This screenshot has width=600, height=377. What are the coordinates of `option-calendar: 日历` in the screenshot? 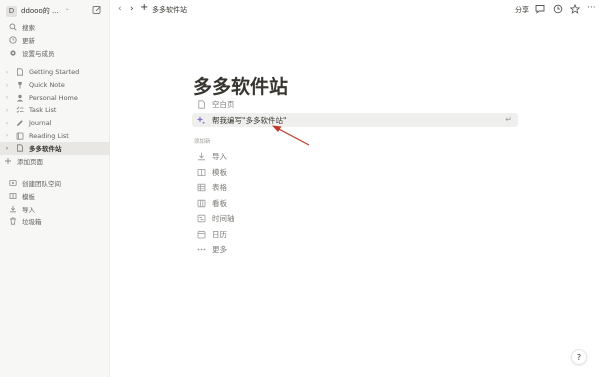 It's located at (211, 234).